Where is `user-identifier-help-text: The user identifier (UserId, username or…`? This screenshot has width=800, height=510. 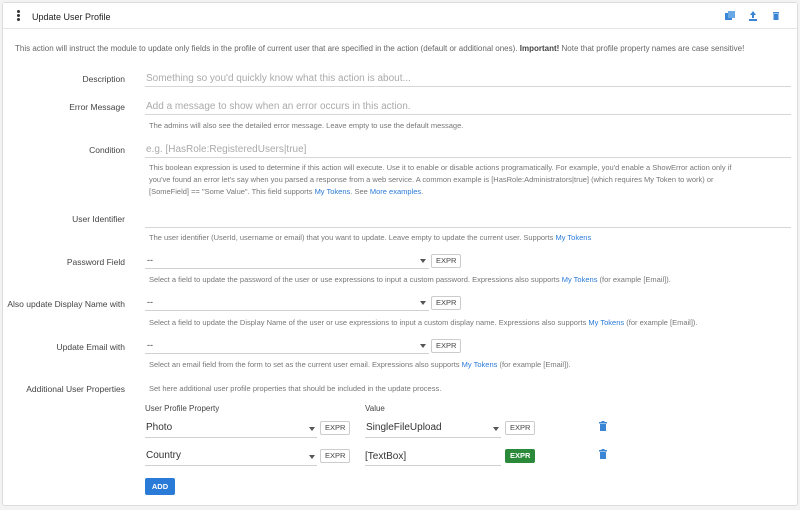
user-identifier-help-text: The user identifier (UserId, username or… is located at coordinates (351, 237).